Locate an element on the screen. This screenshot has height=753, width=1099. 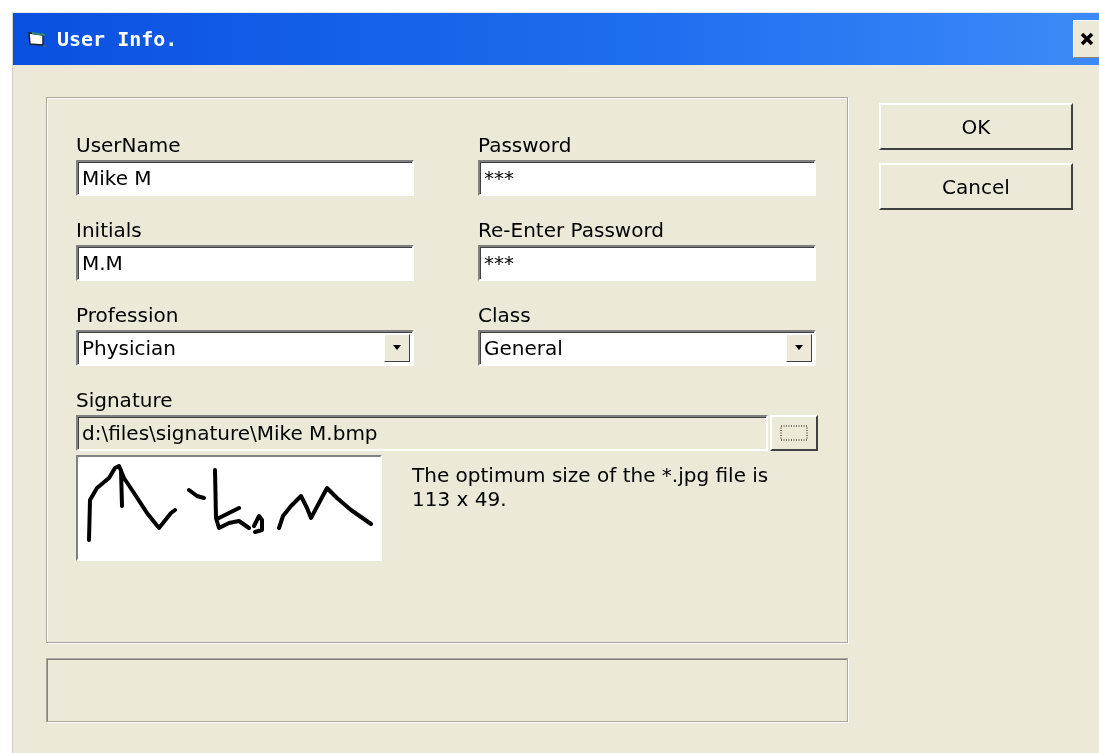
dropdown-field: Physician is located at coordinates (245, 348).